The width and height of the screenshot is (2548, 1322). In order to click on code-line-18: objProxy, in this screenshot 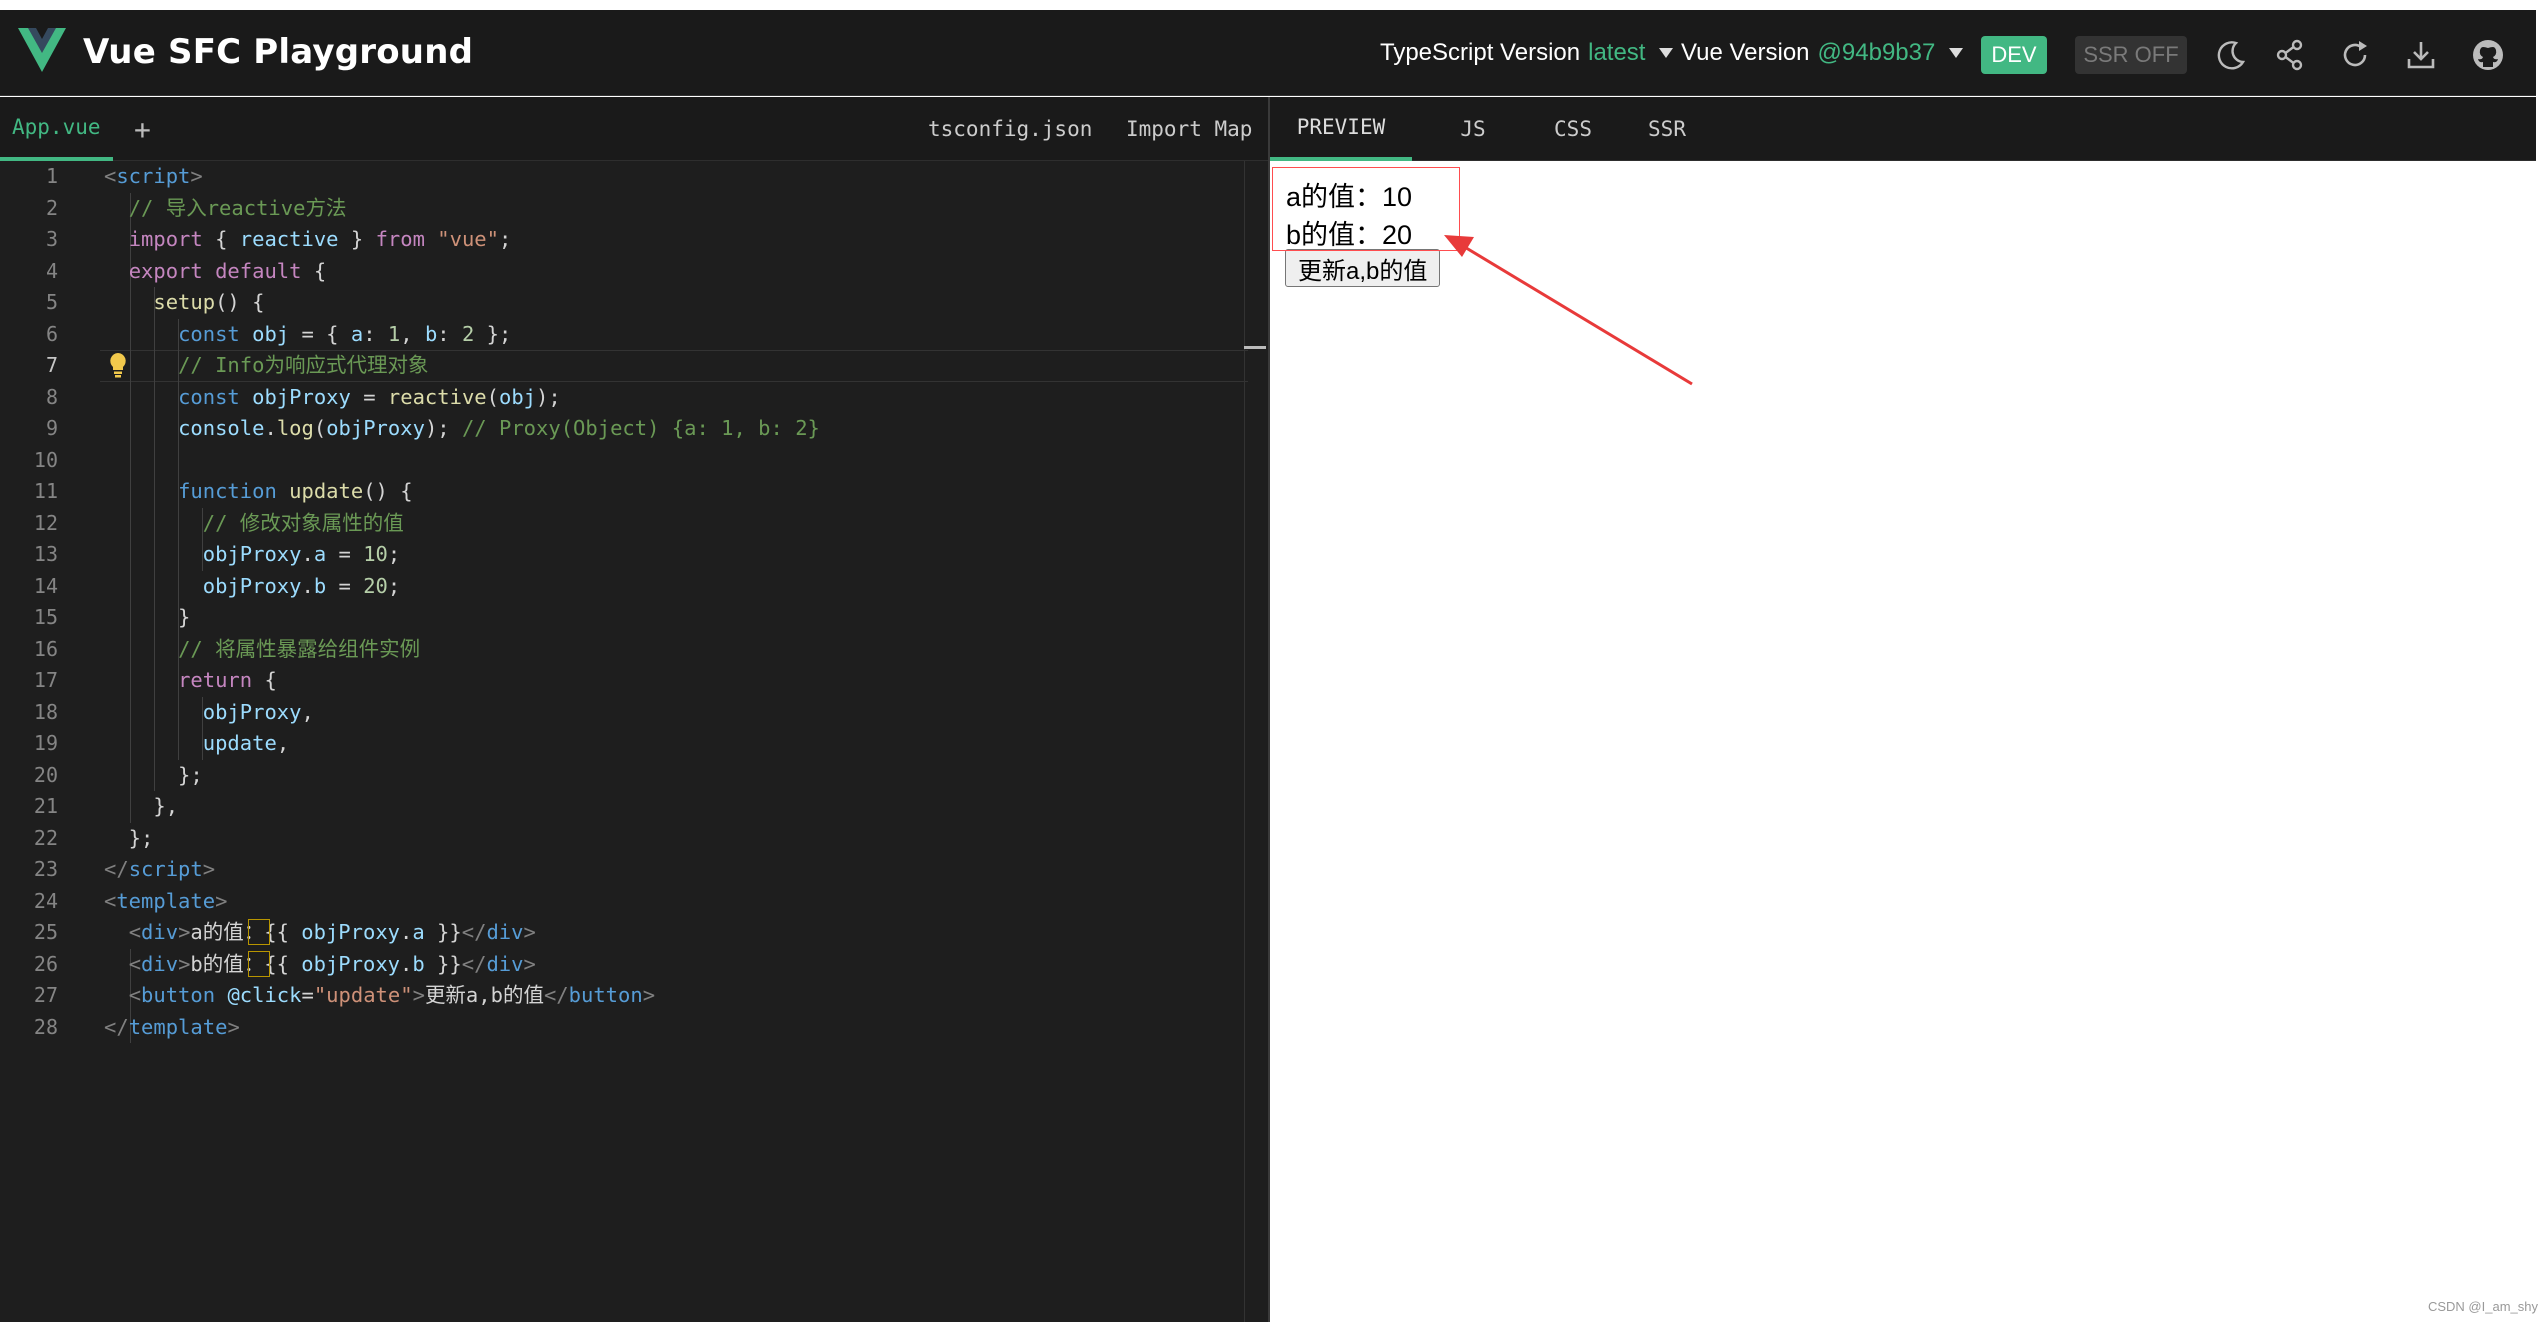, I will do `click(258, 711)`.